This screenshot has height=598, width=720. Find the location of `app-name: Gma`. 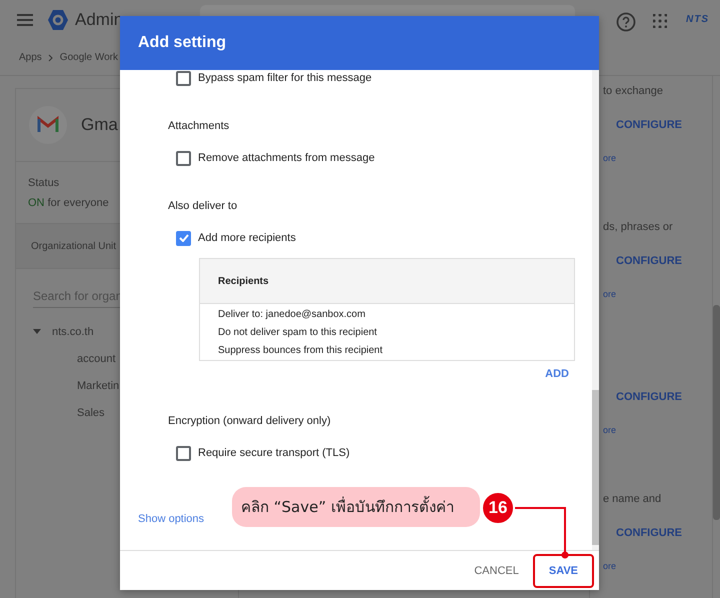

app-name: Gma is located at coordinates (99, 125).